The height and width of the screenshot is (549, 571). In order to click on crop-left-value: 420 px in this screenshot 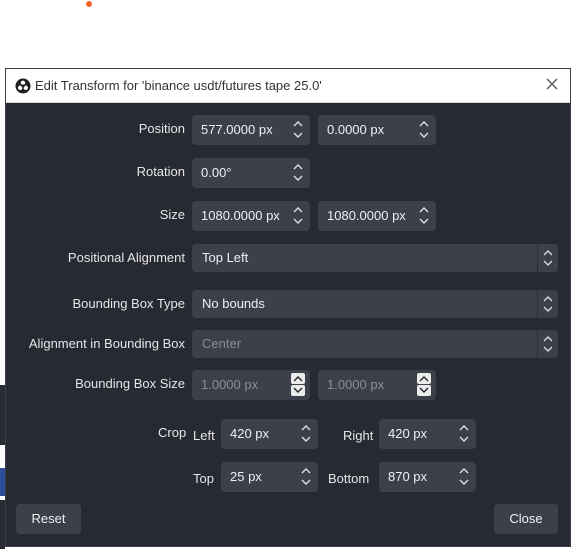, I will do `click(250, 433)`.